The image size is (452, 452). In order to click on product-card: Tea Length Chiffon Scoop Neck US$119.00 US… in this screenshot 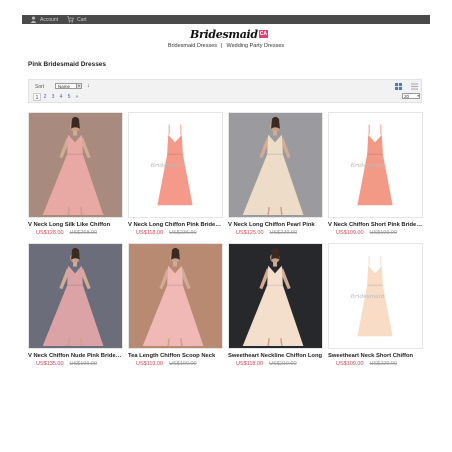, I will do `click(175, 305)`.